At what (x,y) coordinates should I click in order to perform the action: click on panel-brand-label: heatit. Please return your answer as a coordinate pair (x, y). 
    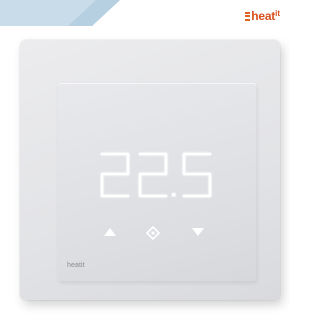
    Looking at the image, I should click on (76, 265).